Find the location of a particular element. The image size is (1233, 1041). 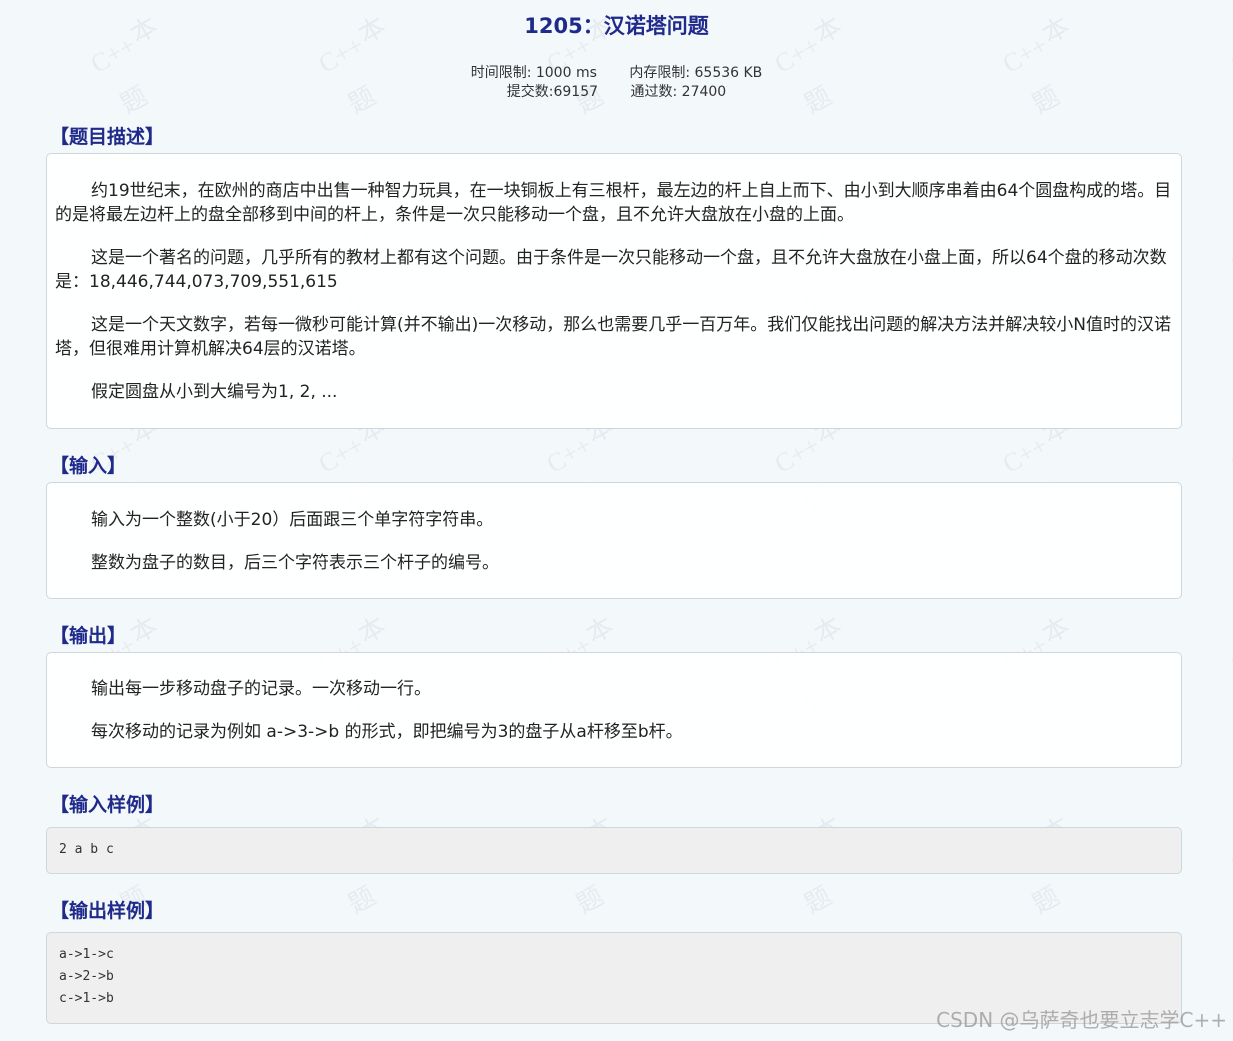

sample-input-box: 2 a b c is located at coordinates (614, 850).